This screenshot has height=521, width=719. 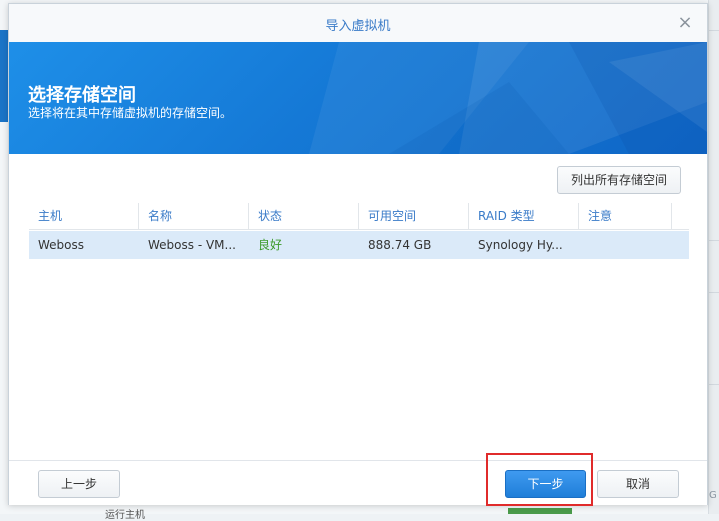 I want to click on background-progress-bar, so click(x=540, y=511).